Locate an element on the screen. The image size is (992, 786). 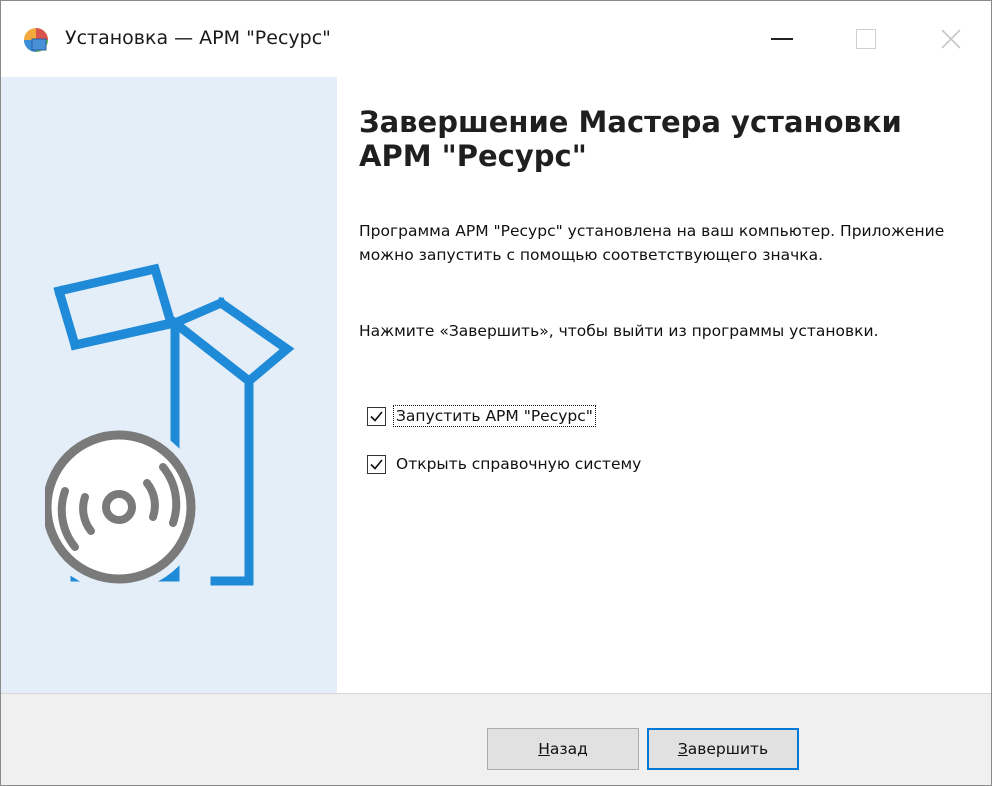
window-title: Установка — АРМ "Ресурс" is located at coordinates (198, 38).